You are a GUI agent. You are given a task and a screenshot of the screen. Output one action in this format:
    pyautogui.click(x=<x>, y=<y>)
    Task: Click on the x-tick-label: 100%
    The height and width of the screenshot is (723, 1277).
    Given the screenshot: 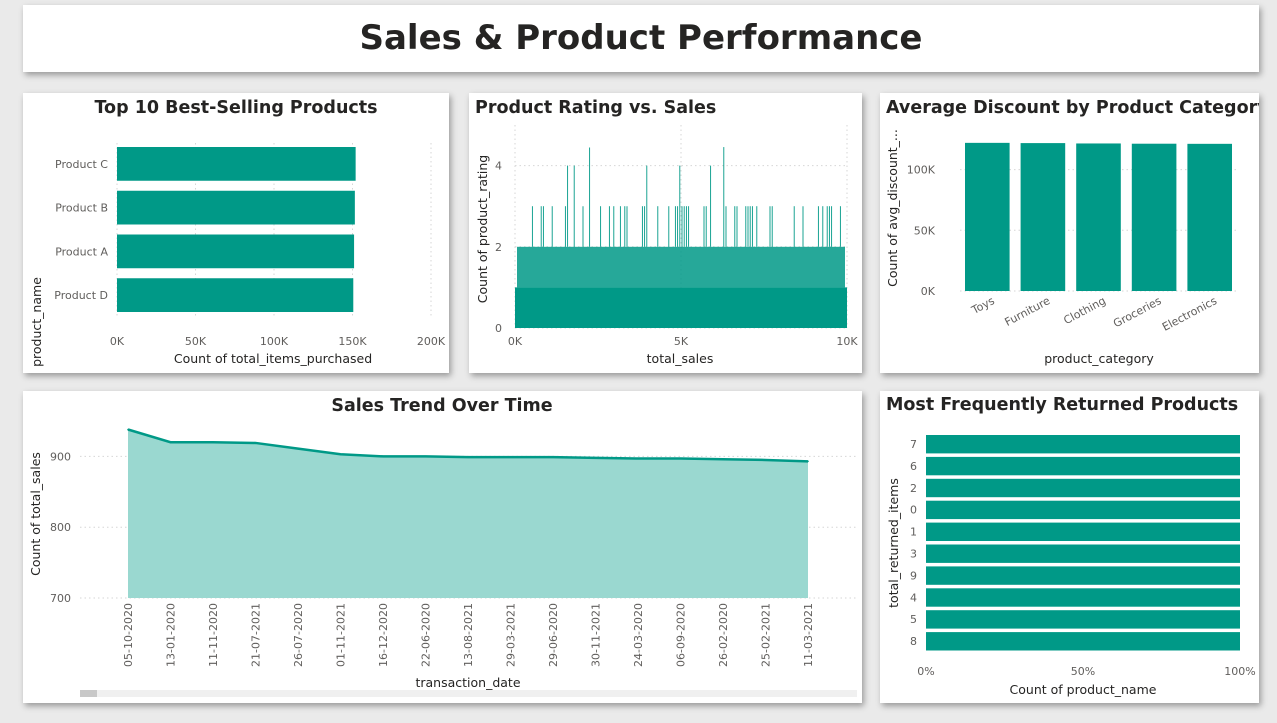 What is the action you would take?
    pyautogui.click(x=1239, y=671)
    